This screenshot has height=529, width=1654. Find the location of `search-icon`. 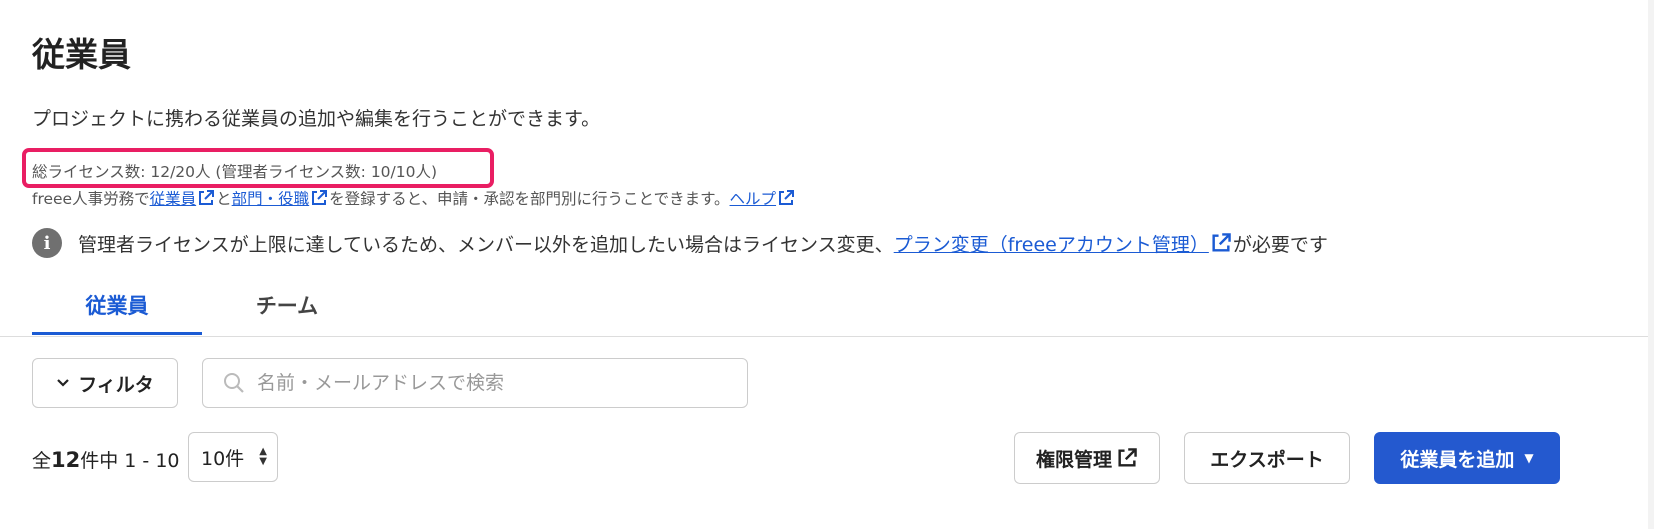

search-icon is located at coordinates (234, 383).